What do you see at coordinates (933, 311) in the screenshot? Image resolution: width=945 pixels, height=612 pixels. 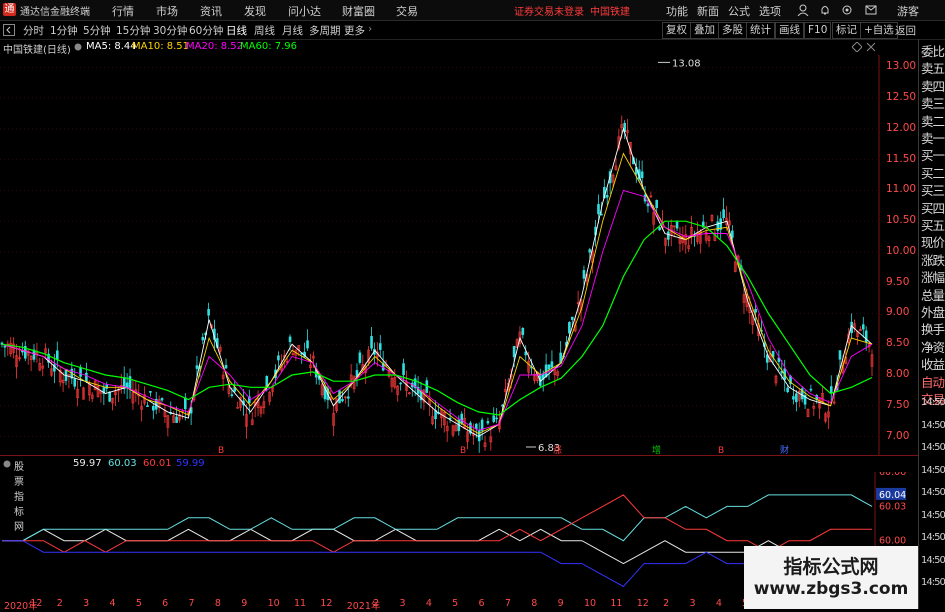 I see `side-item: 外盘` at bounding box center [933, 311].